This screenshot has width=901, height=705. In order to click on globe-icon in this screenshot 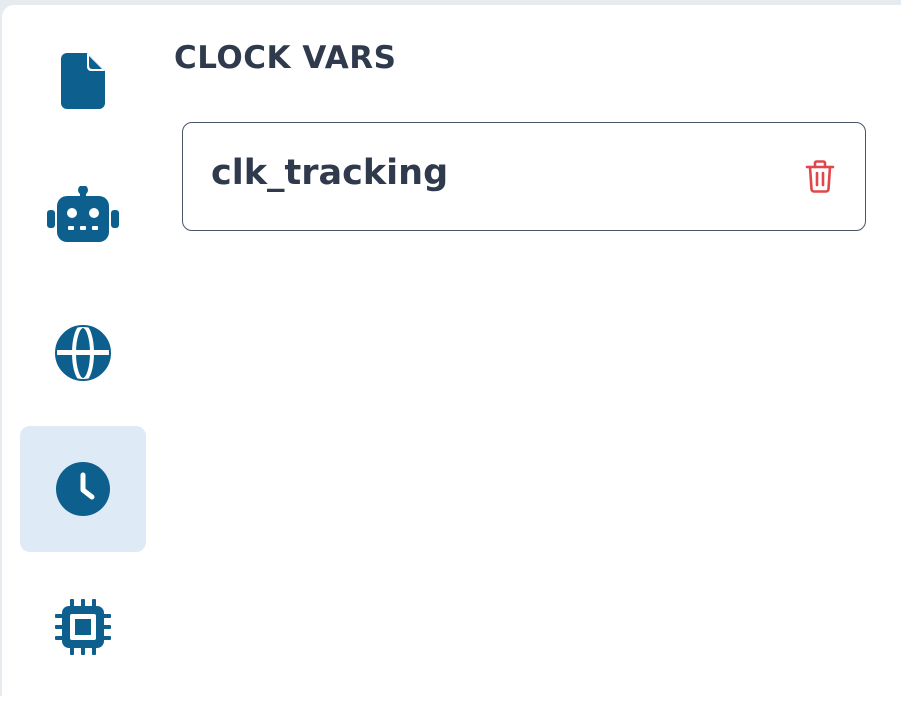, I will do `click(83, 353)`.